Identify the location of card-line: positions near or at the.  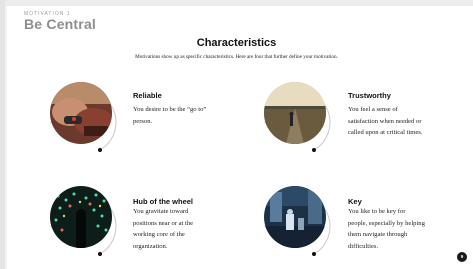
(163, 223).